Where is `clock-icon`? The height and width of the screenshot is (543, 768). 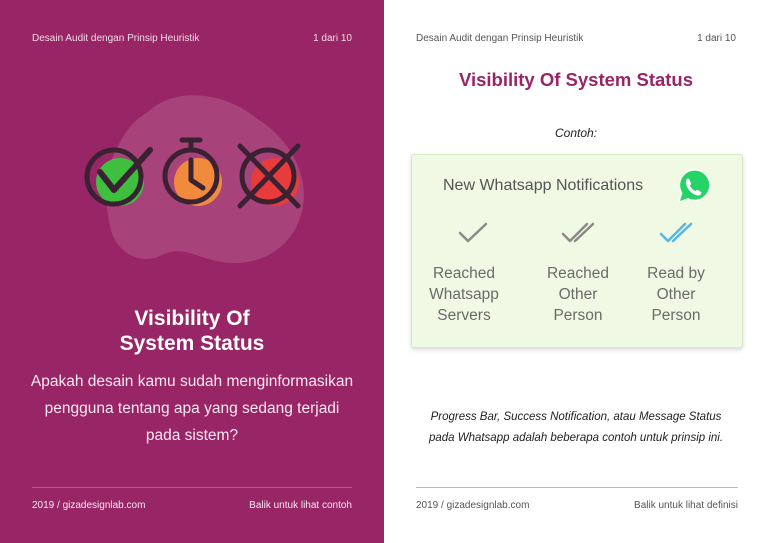 clock-icon is located at coordinates (192, 171).